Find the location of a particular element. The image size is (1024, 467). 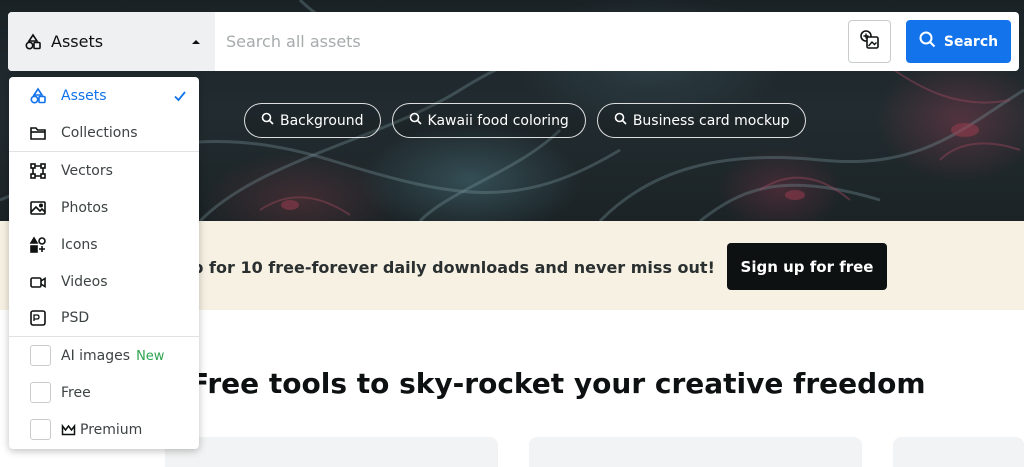

search-bar: Assets Search is located at coordinates (513, 41).